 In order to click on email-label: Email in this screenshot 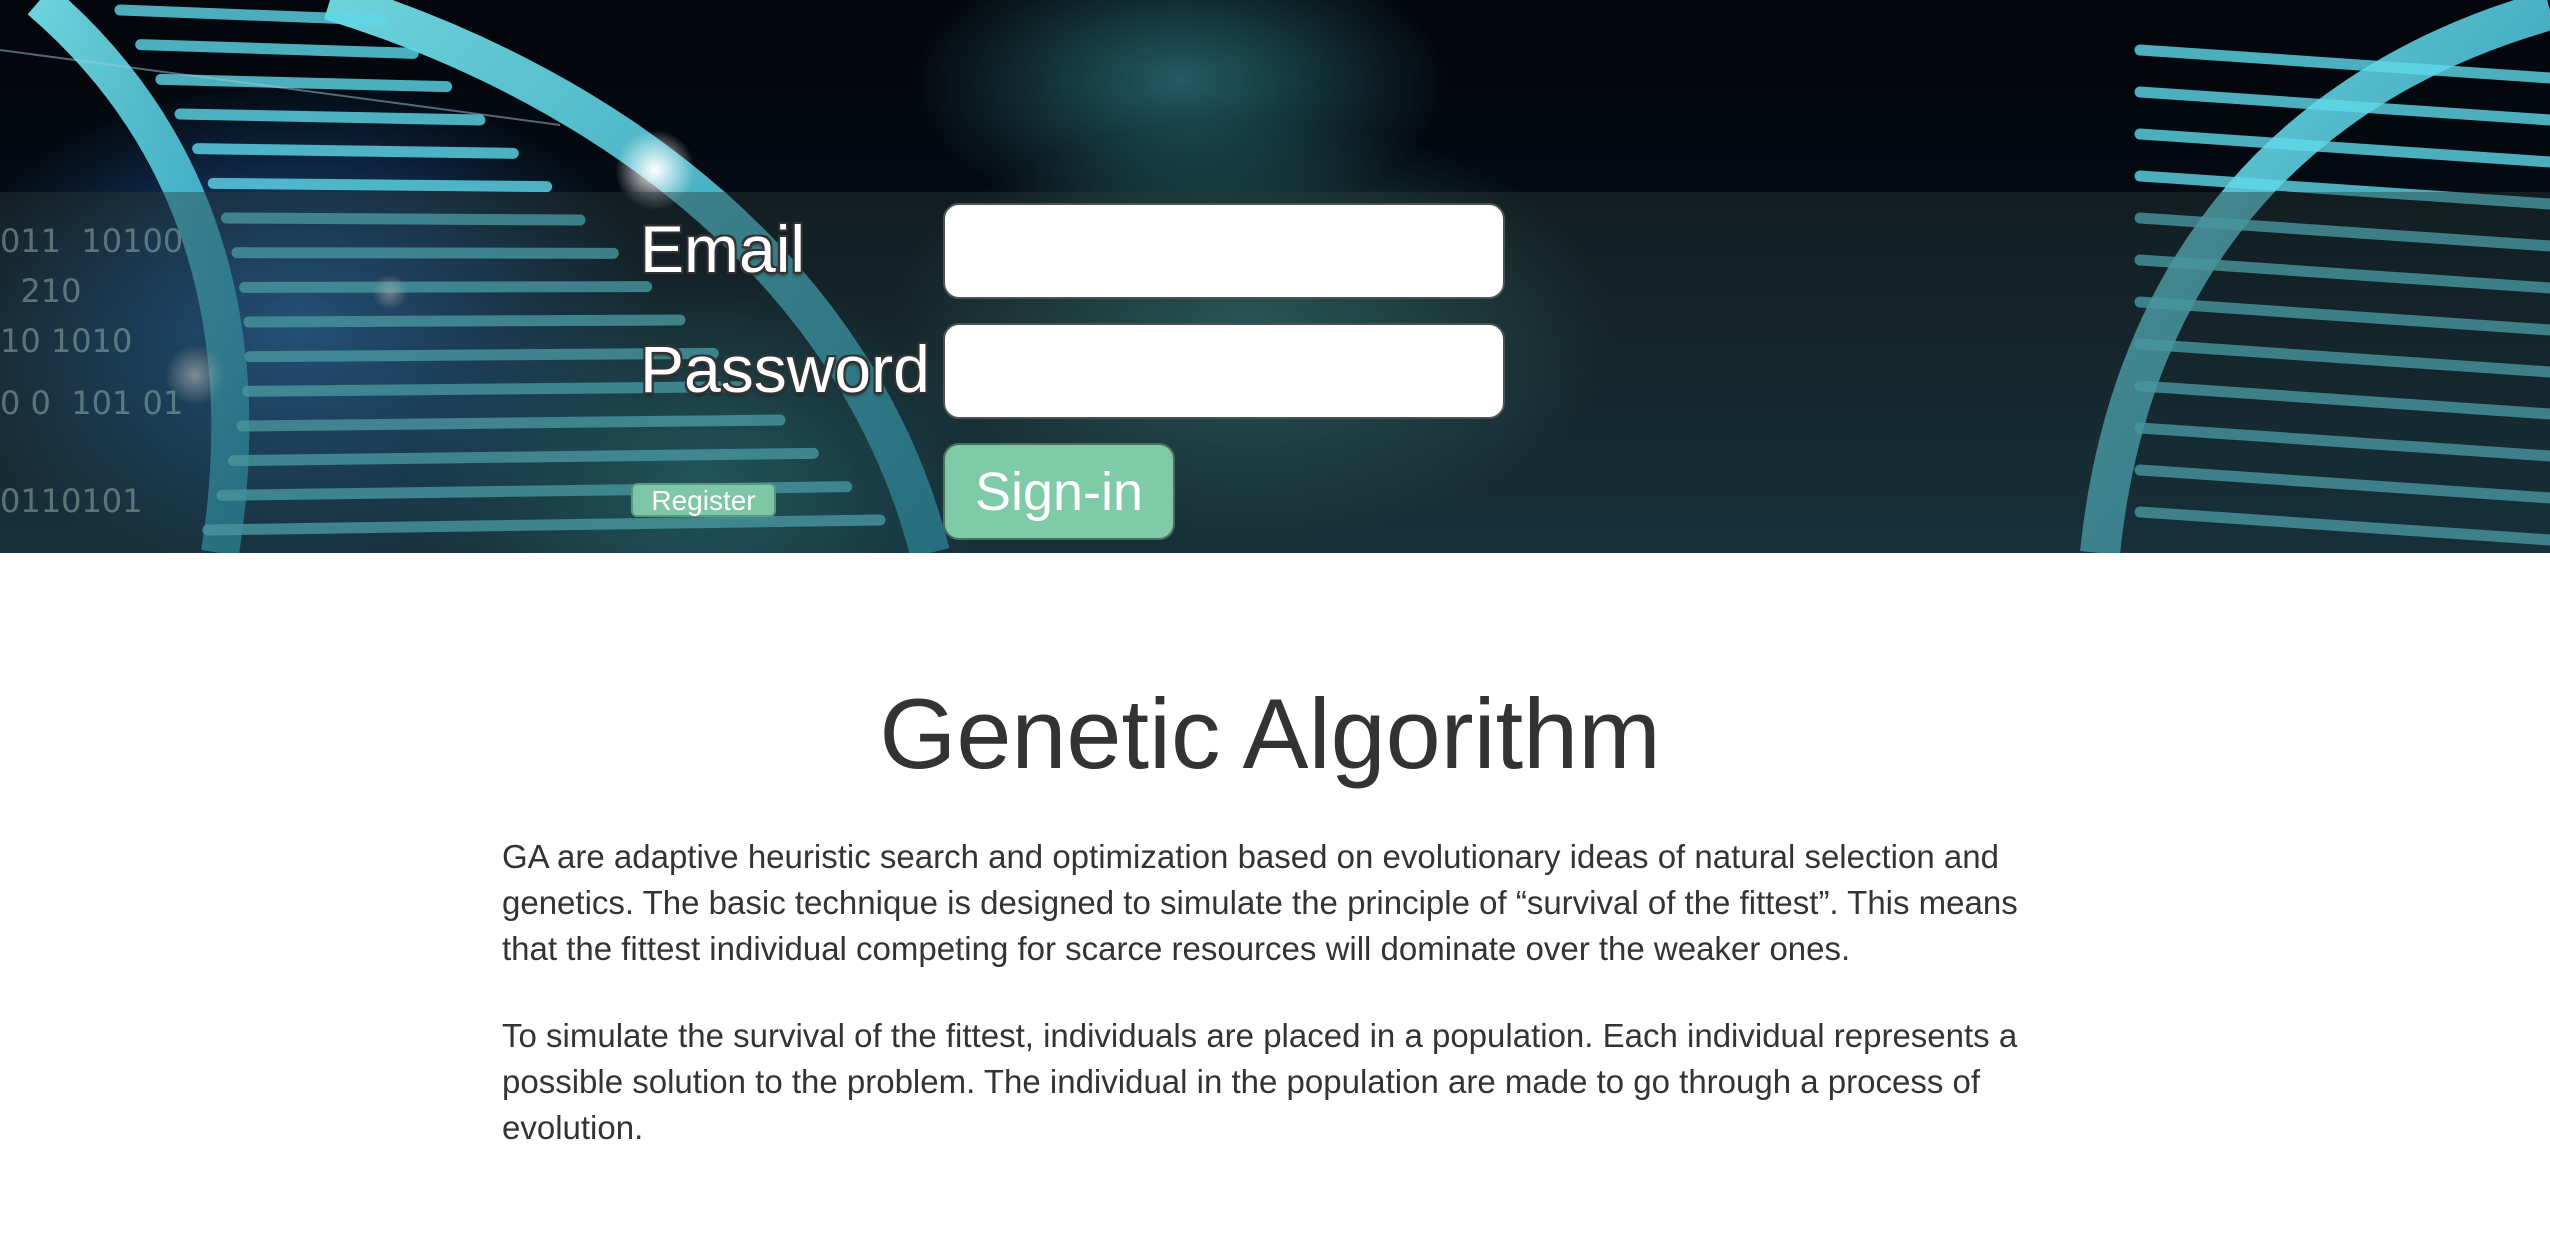, I will do `click(723, 249)`.